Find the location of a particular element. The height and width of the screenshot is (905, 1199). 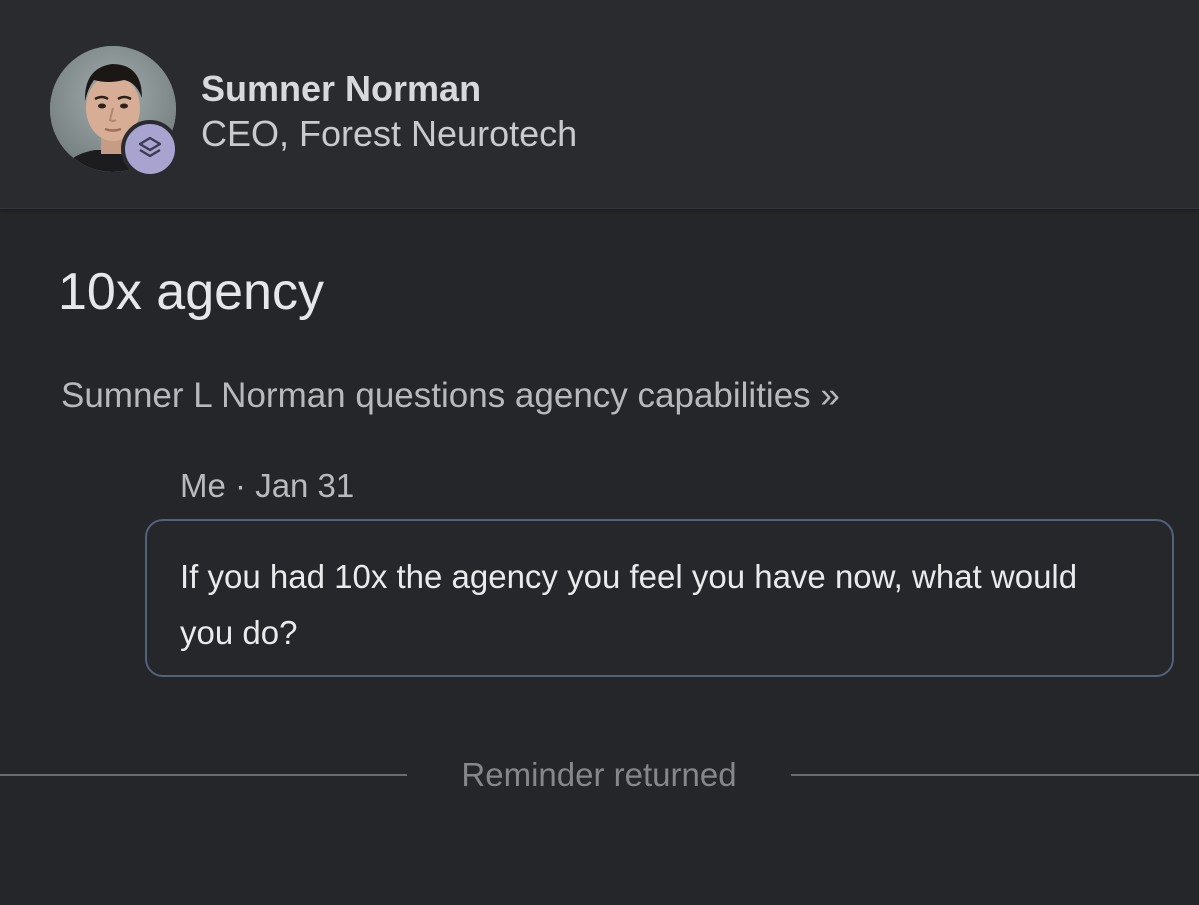

note-meta: Me · Jan 31 is located at coordinates (267, 486).